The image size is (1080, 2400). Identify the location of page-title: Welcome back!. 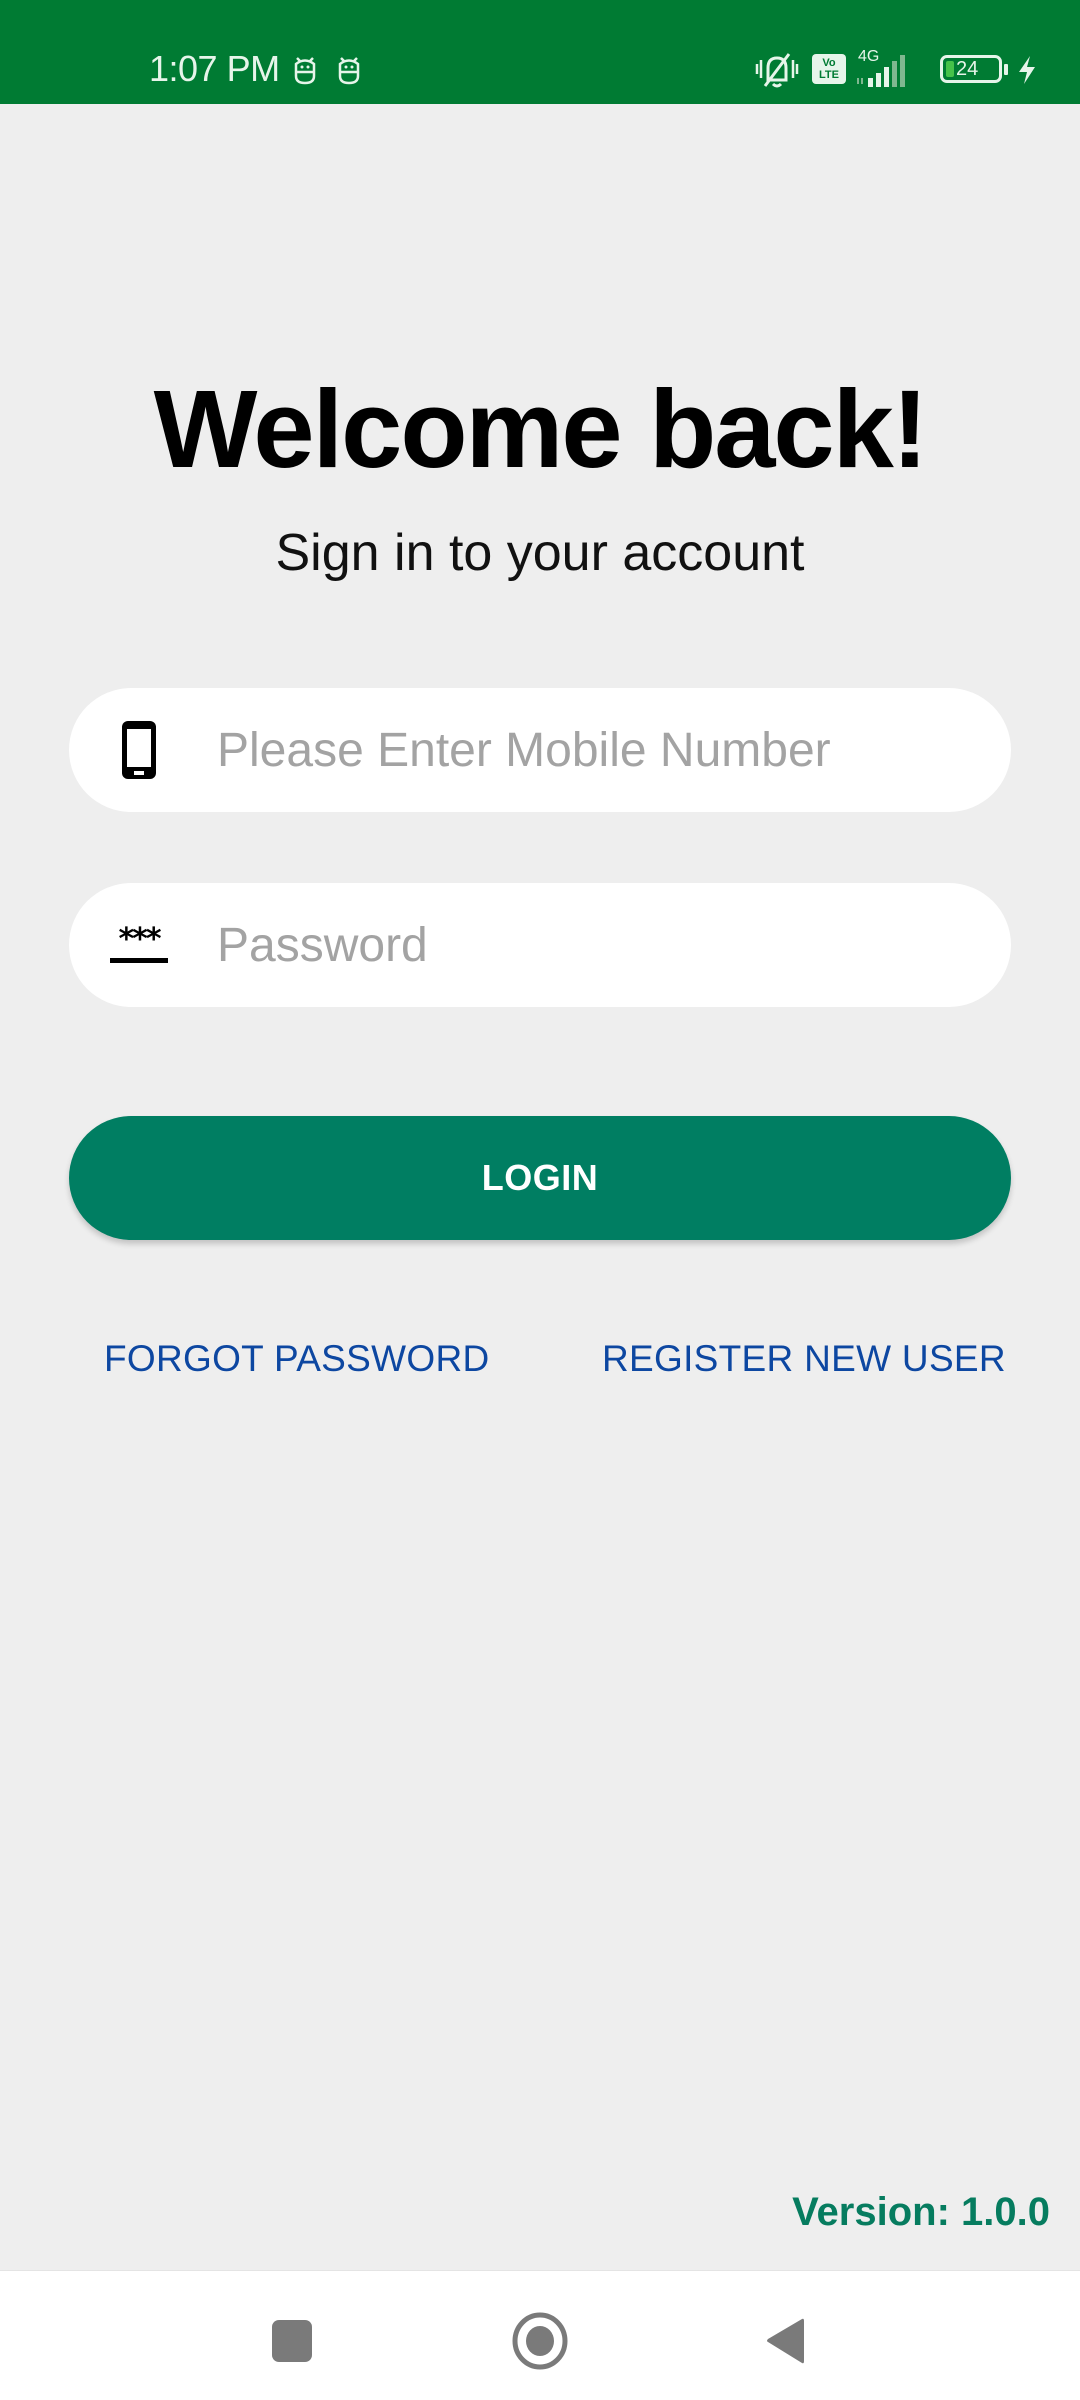
(541, 429).